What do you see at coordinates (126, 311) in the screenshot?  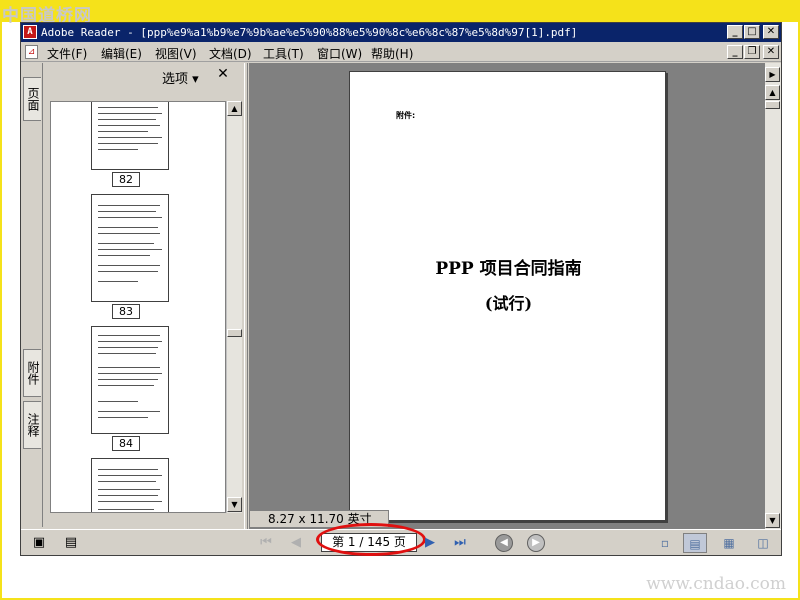 I see `thumbnail-label: 83` at bounding box center [126, 311].